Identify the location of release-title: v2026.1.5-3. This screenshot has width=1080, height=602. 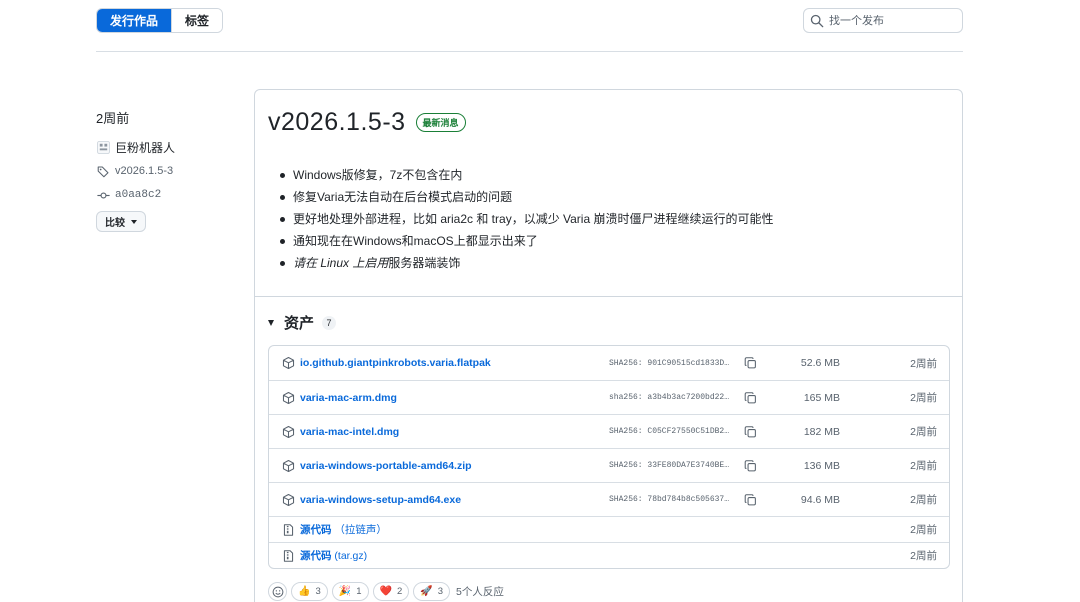
(337, 122).